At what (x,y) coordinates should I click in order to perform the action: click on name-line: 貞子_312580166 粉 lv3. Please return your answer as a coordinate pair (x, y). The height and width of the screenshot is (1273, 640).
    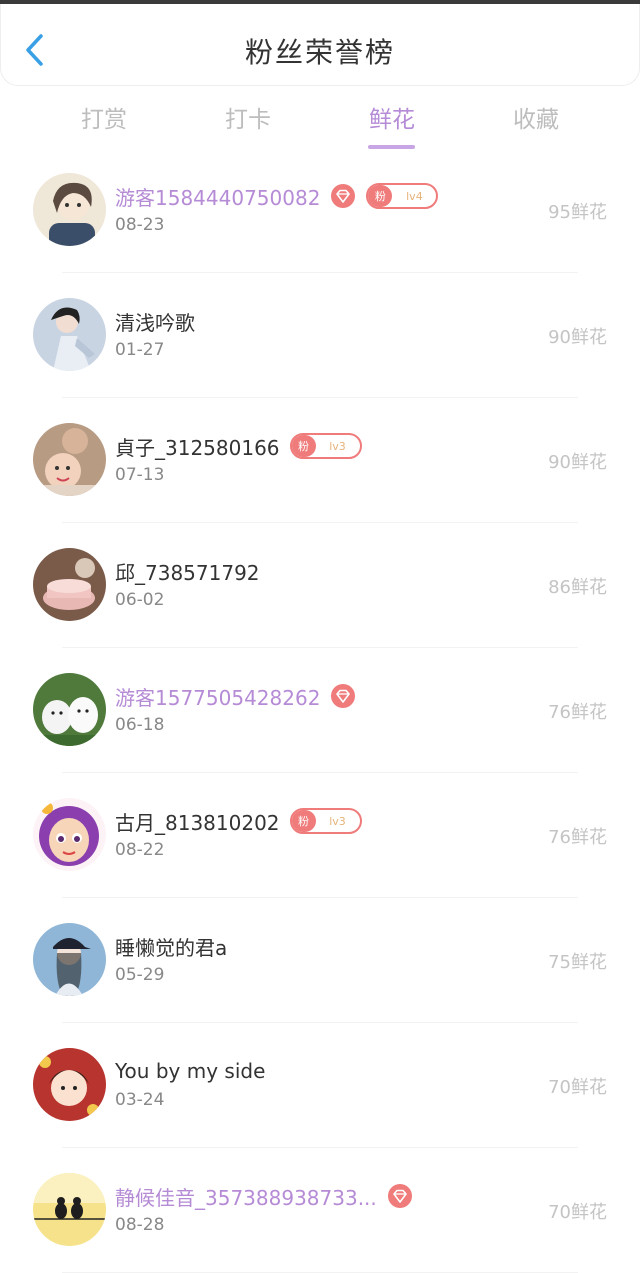
    Looking at the image, I should click on (238, 446).